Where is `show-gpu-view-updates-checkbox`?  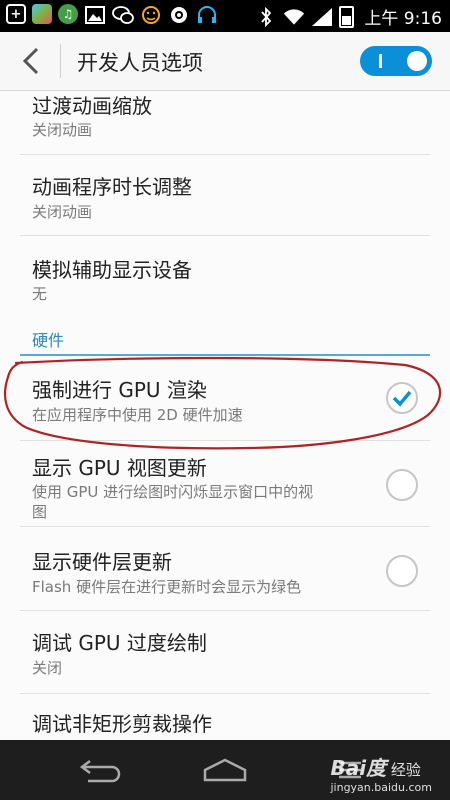
show-gpu-view-updates-checkbox is located at coordinates (402, 485).